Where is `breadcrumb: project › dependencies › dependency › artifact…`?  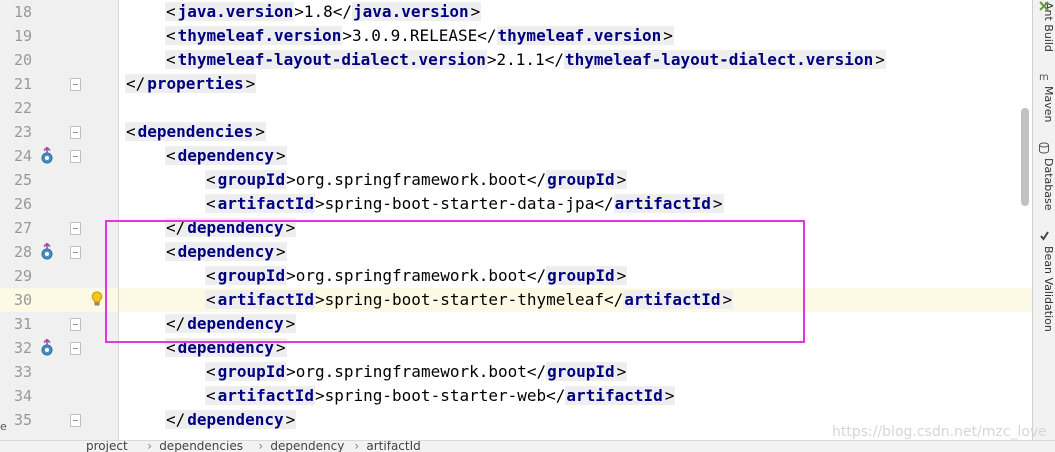 breadcrumb: project › dependencies › dependency › artifact… is located at coordinates (527, 446).